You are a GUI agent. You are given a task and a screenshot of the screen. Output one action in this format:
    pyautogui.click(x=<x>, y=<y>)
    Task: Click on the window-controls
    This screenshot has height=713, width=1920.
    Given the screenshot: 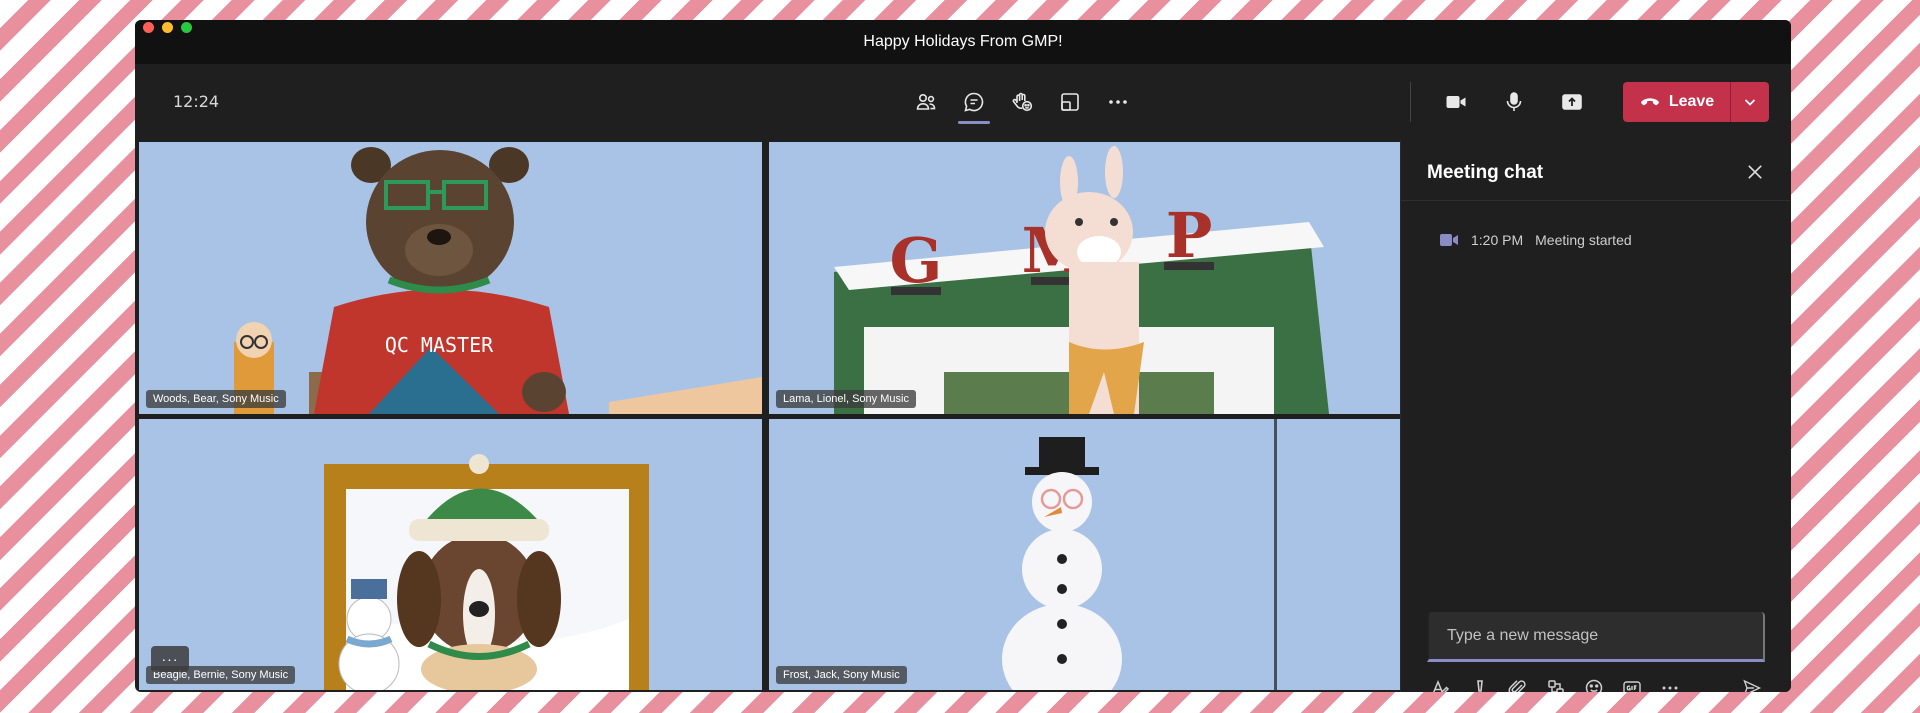 What is the action you would take?
    pyautogui.click(x=167, y=27)
    